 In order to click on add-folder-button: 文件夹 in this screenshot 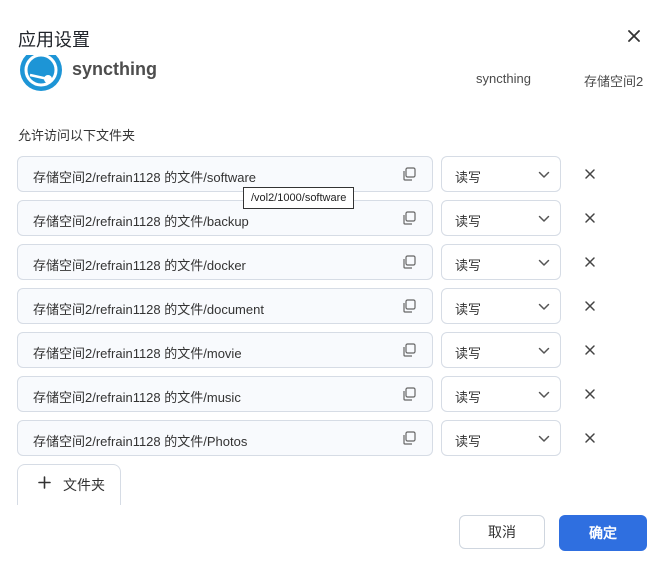, I will do `click(69, 484)`.